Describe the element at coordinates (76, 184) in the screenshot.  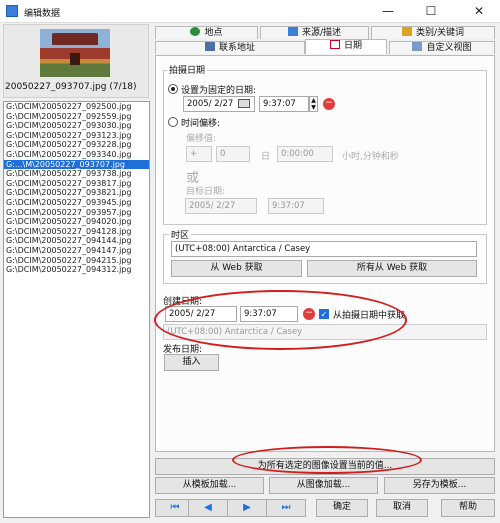
I see `file-list-item: G:\DCIM\20050227_093817.jpg` at that location.